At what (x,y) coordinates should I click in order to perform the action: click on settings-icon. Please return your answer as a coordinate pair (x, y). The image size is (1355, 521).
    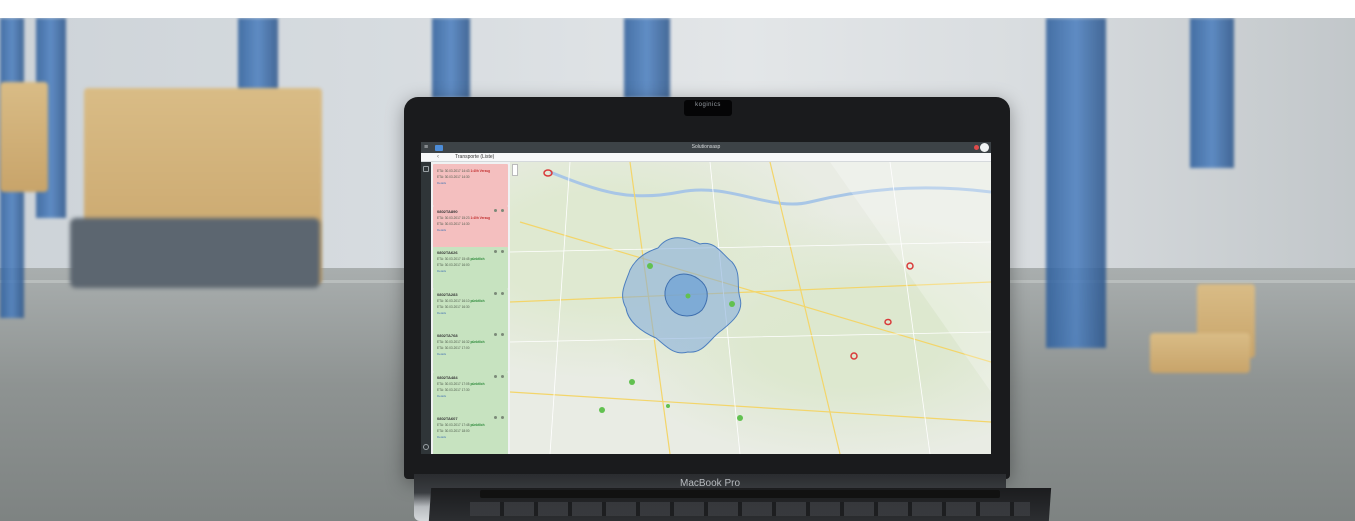
    Looking at the image, I should click on (426, 447).